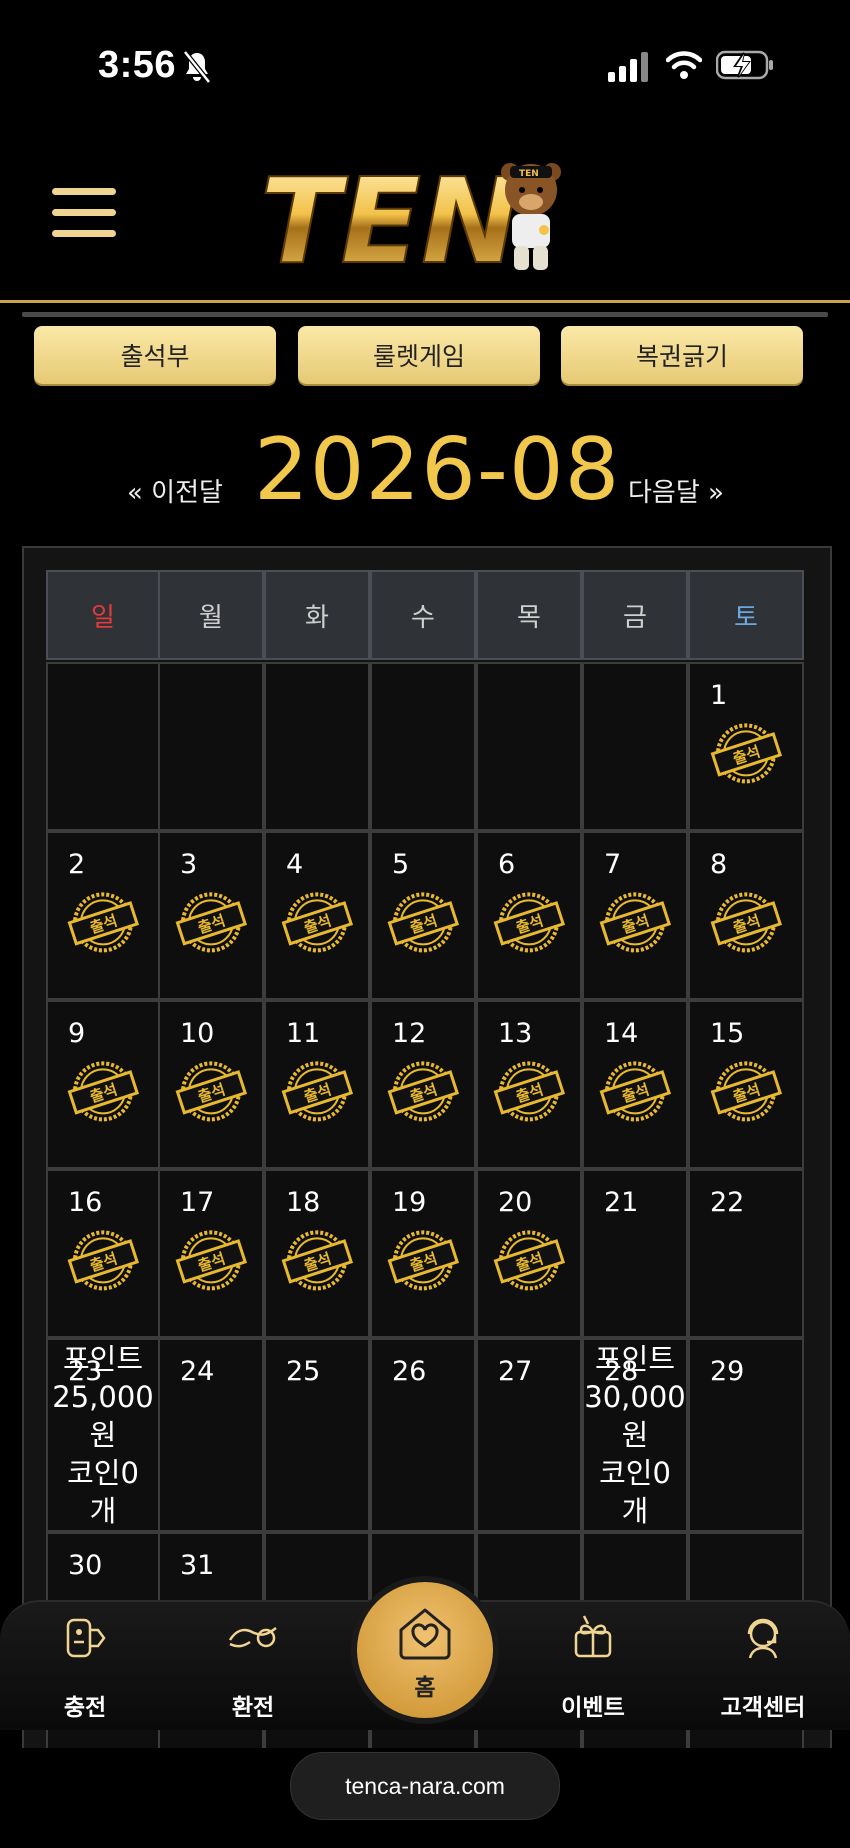 The height and width of the screenshot is (1848, 850). Describe the element at coordinates (437, 470) in the screenshot. I see `month-title: 2026-08` at that location.